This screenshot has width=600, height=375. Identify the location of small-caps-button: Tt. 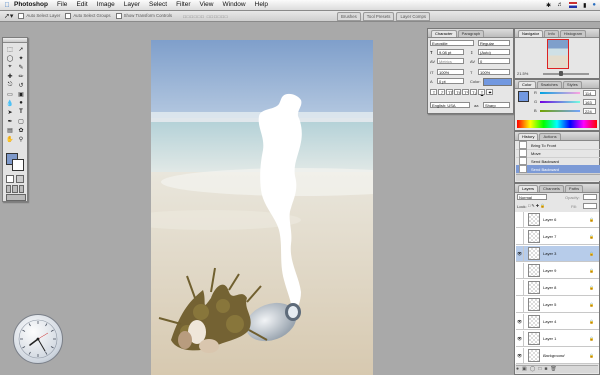
(457, 92).